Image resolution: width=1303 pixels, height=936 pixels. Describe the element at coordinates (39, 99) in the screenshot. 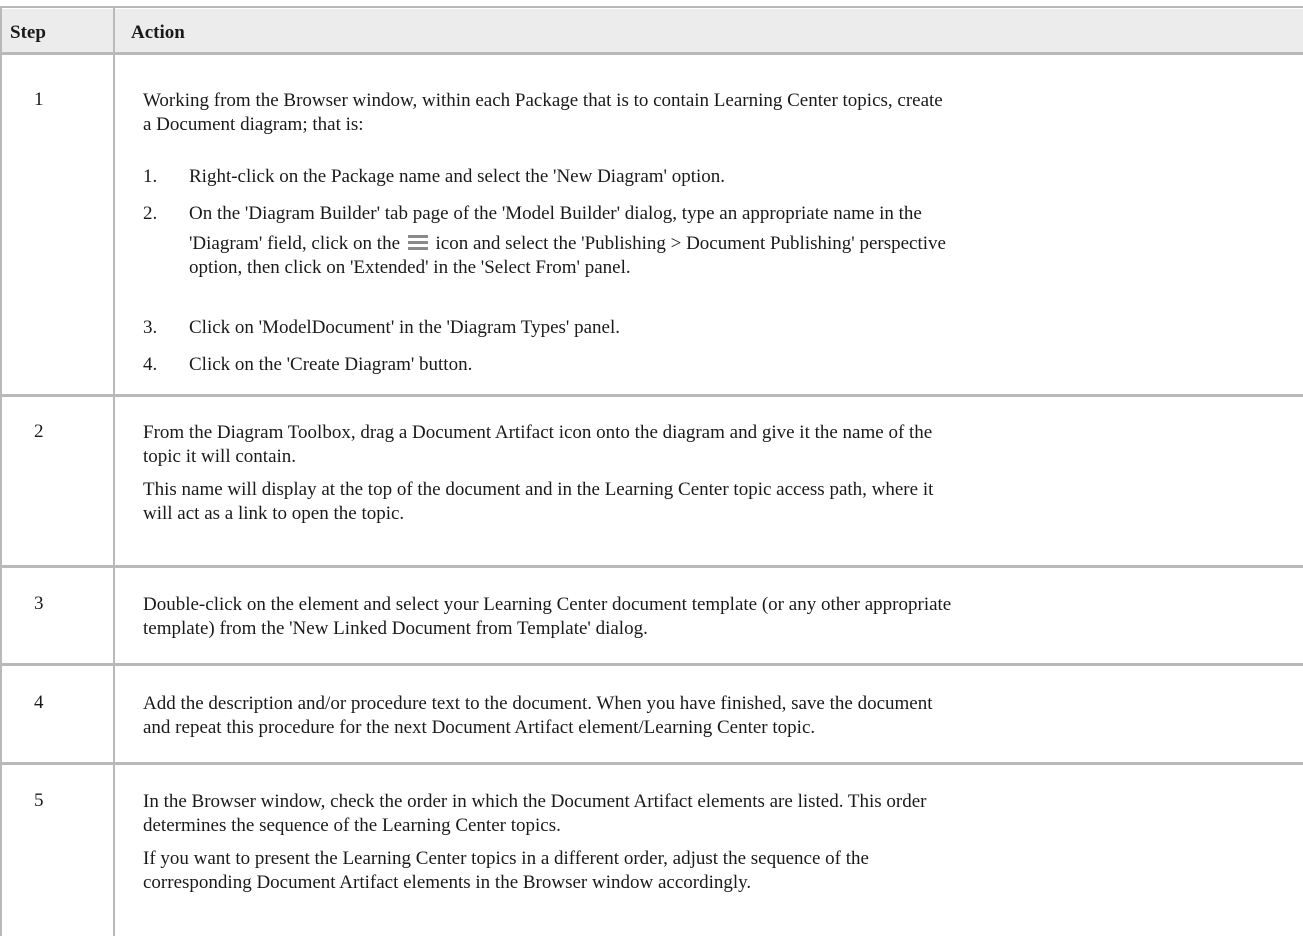

I see `step-number: 1` at that location.